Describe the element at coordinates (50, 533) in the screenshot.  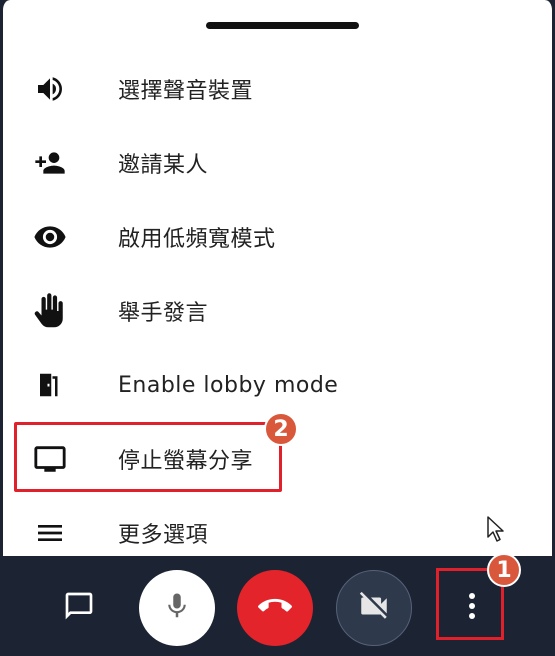
I see `menu-icon` at that location.